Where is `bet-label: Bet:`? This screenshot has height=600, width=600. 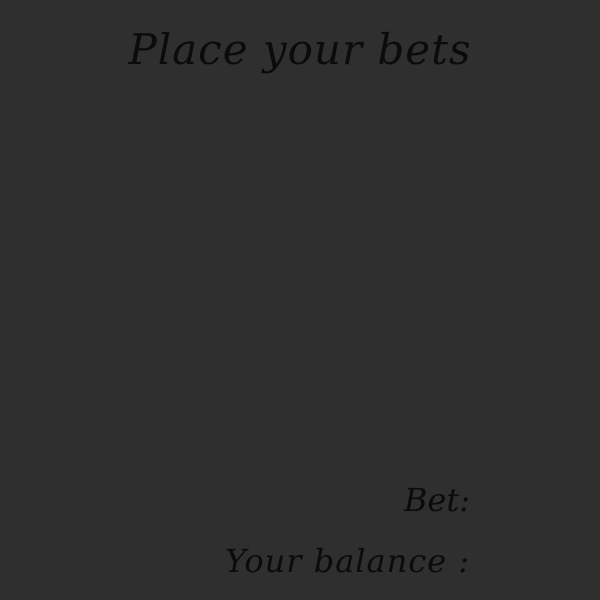
bet-label: Bet: is located at coordinates (436, 500).